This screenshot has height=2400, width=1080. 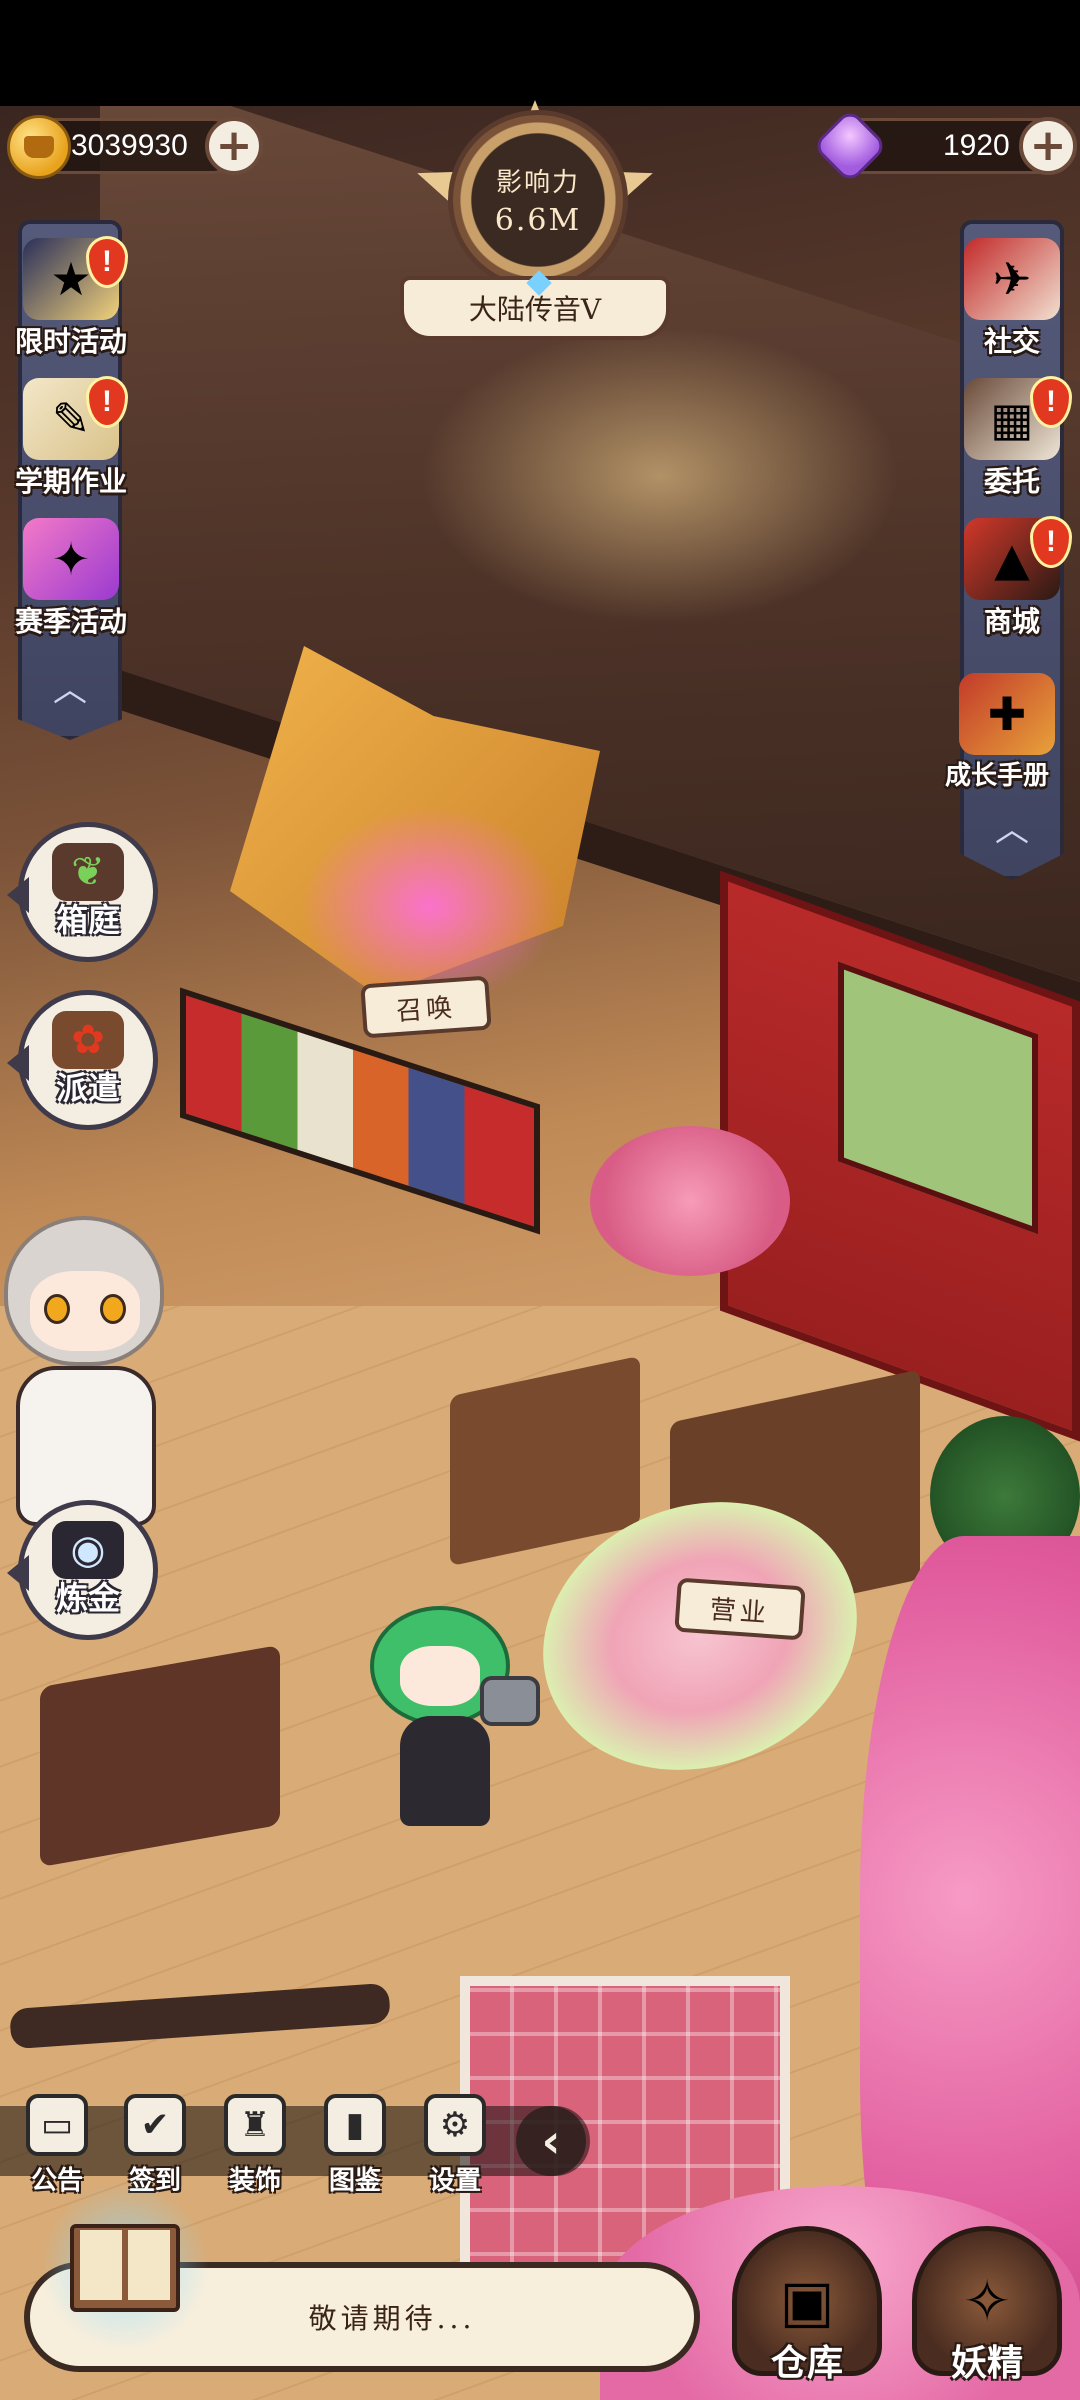 I want to click on settings-label: 设置, so click(x=454, y=2181).